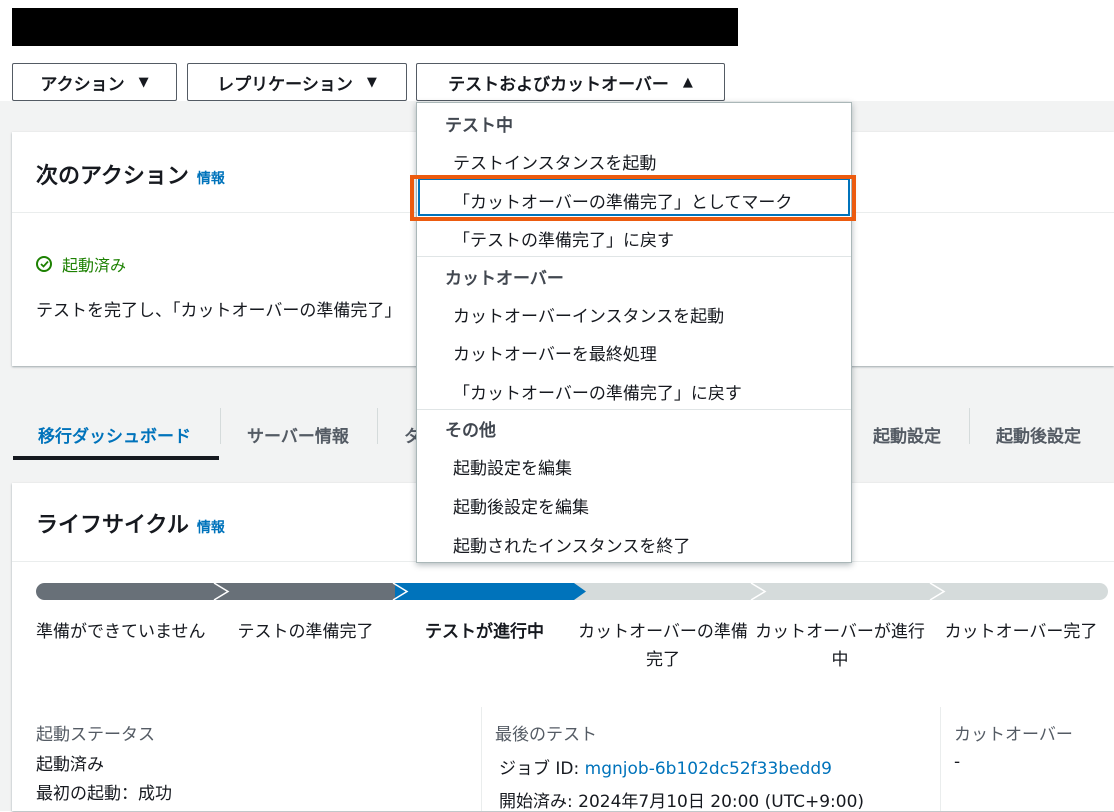  Describe the element at coordinates (521, 505) in the screenshot. I see `menu-item-edit-post-launch-settings: 起動後設定を編集` at that location.